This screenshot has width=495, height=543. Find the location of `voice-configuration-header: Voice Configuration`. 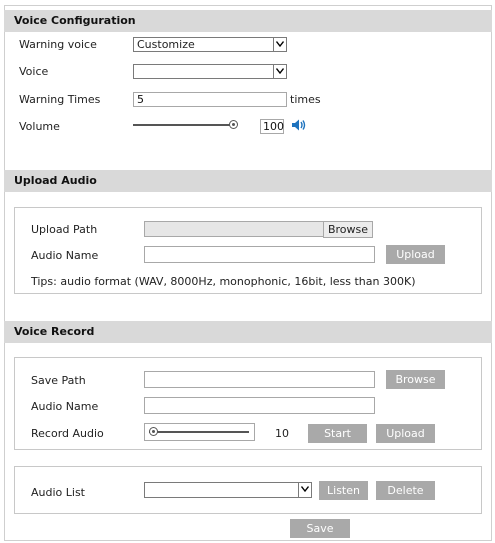

voice-configuration-header: Voice Configuration is located at coordinates (248, 21).